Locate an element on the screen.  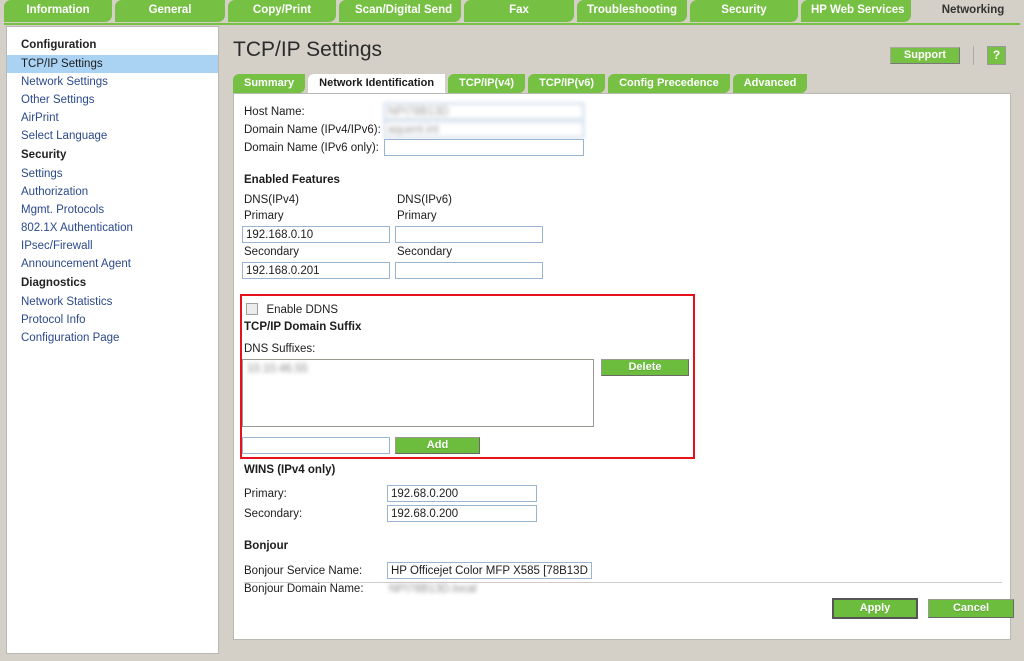
tab-summary: Summary is located at coordinates (269, 83).